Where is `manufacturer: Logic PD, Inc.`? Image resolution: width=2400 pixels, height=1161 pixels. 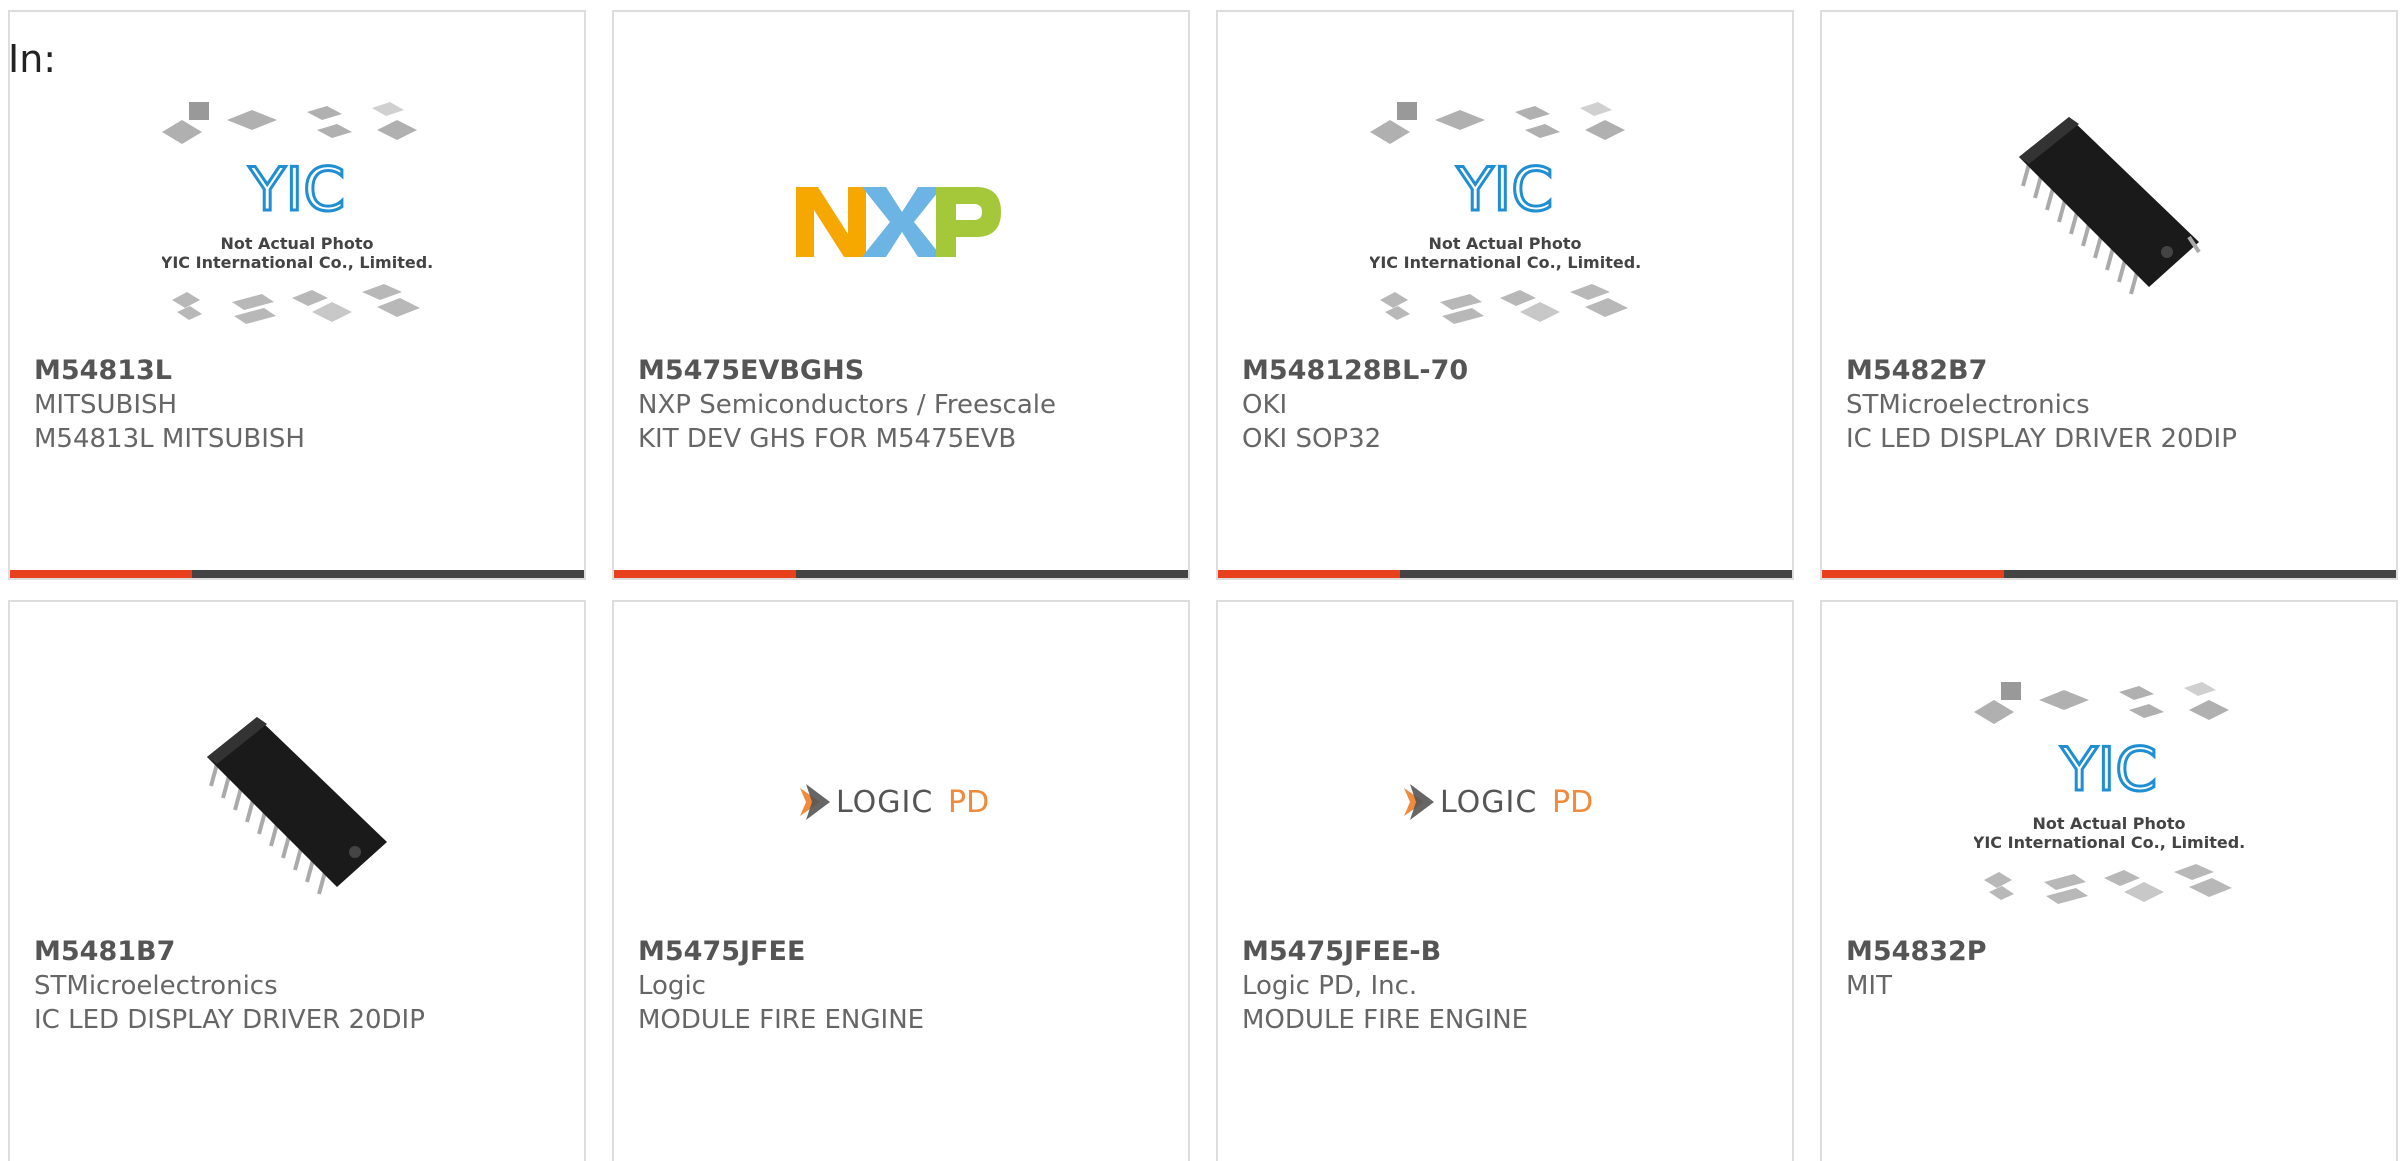
manufacturer: Logic PD, Inc. is located at coordinates (1330, 986).